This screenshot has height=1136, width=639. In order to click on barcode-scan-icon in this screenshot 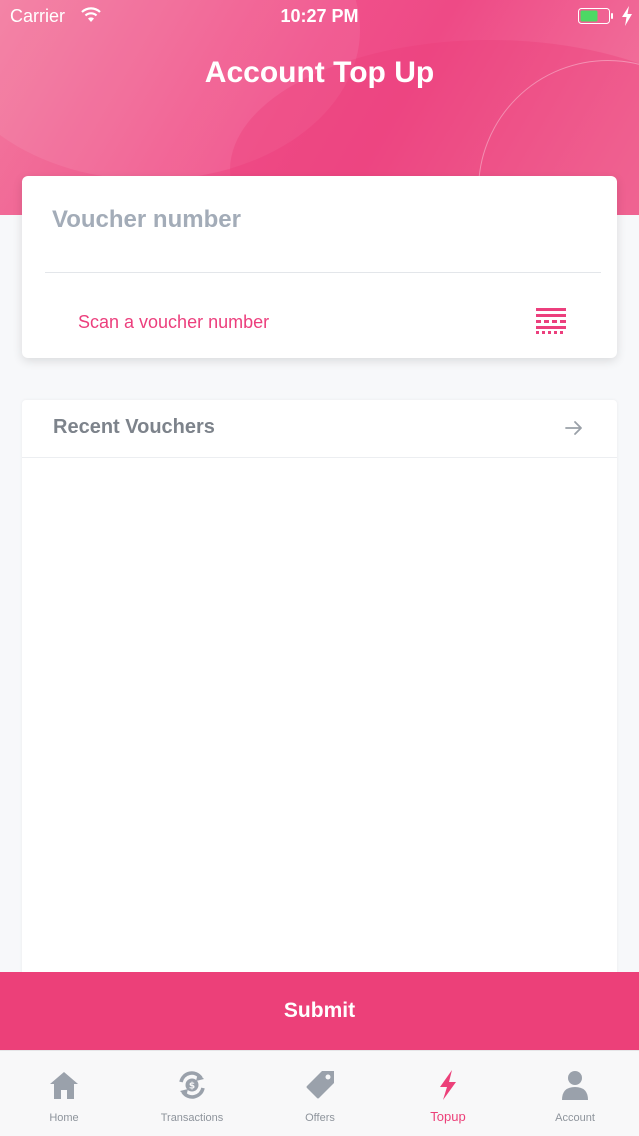, I will do `click(551, 321)`.